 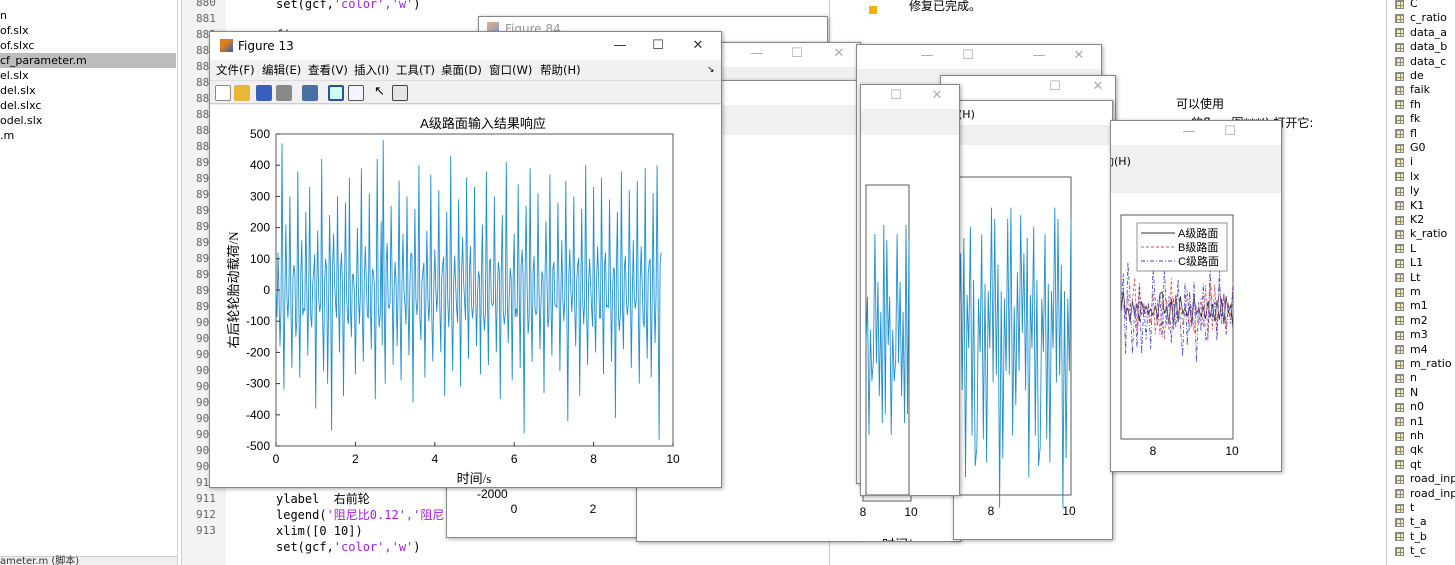 I want to click on figure-window-back-7: — ☐ 助(H) A级路面B级路面C级路面 810, so click(x=1196, y=296).